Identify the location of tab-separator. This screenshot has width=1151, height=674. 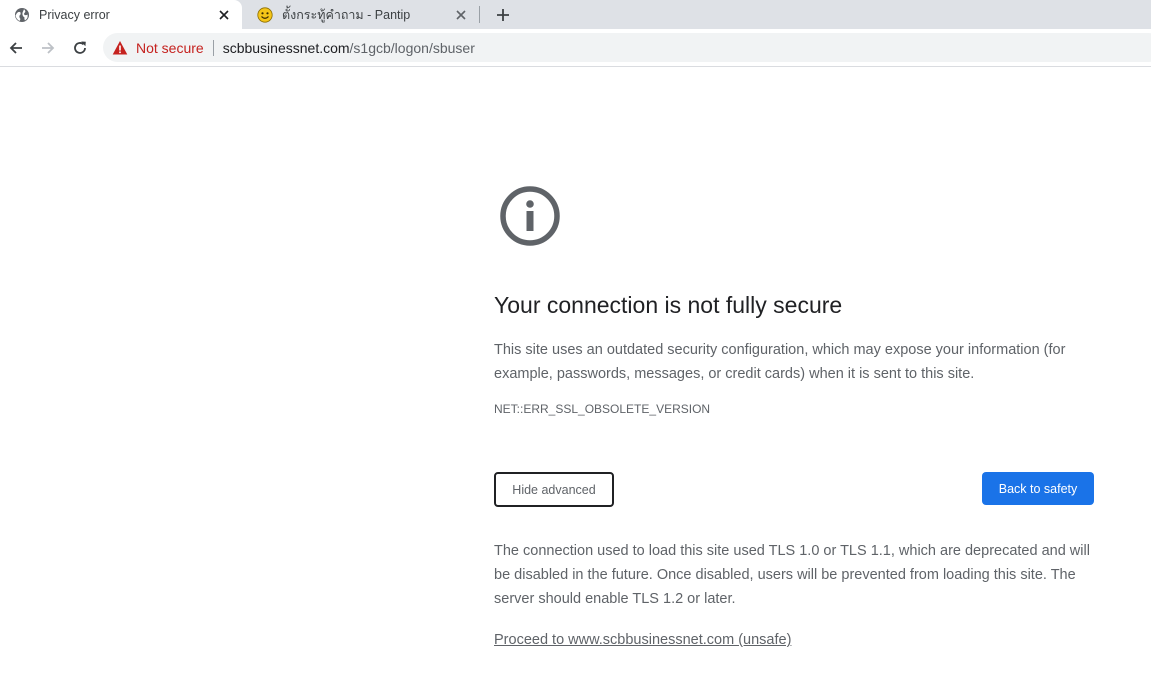
(479, 14).